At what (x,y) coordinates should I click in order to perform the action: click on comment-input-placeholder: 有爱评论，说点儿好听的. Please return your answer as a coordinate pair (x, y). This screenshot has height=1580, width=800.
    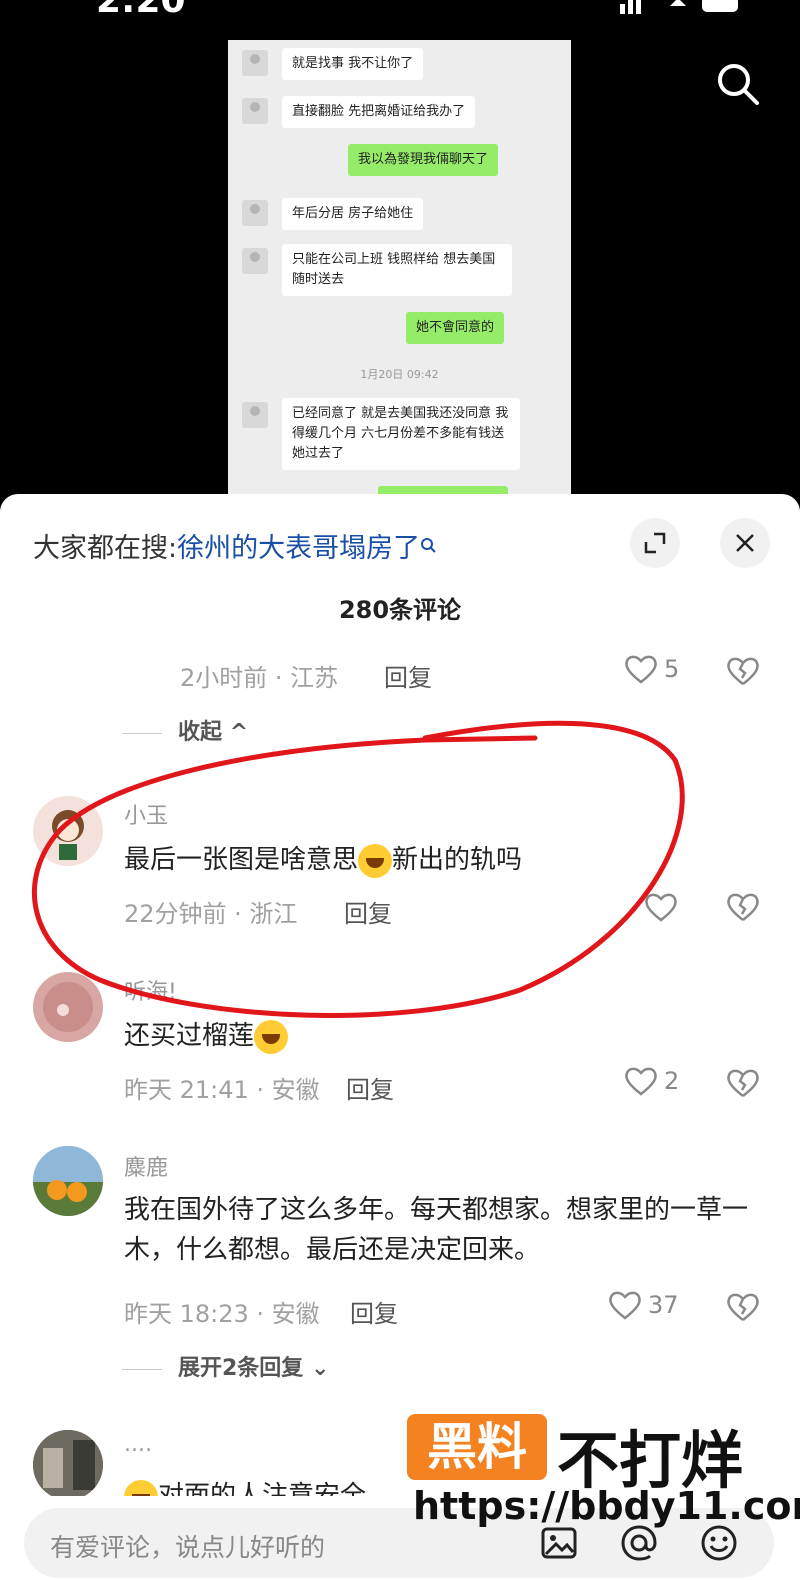
    Looking at the image, I should click on (188, 1547).